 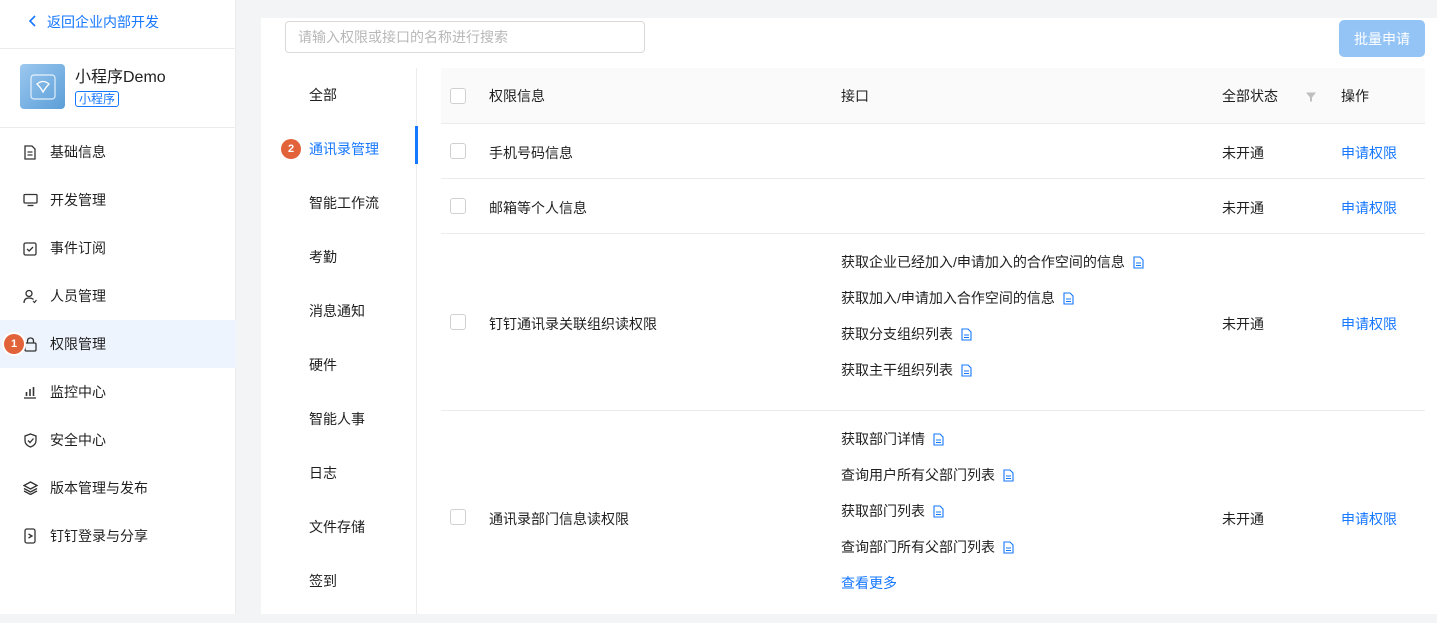 What do you see at coordinates (351, 257) in the screenshot?
I see `category-attendance: 考勤` at bounding box center [351, 257].